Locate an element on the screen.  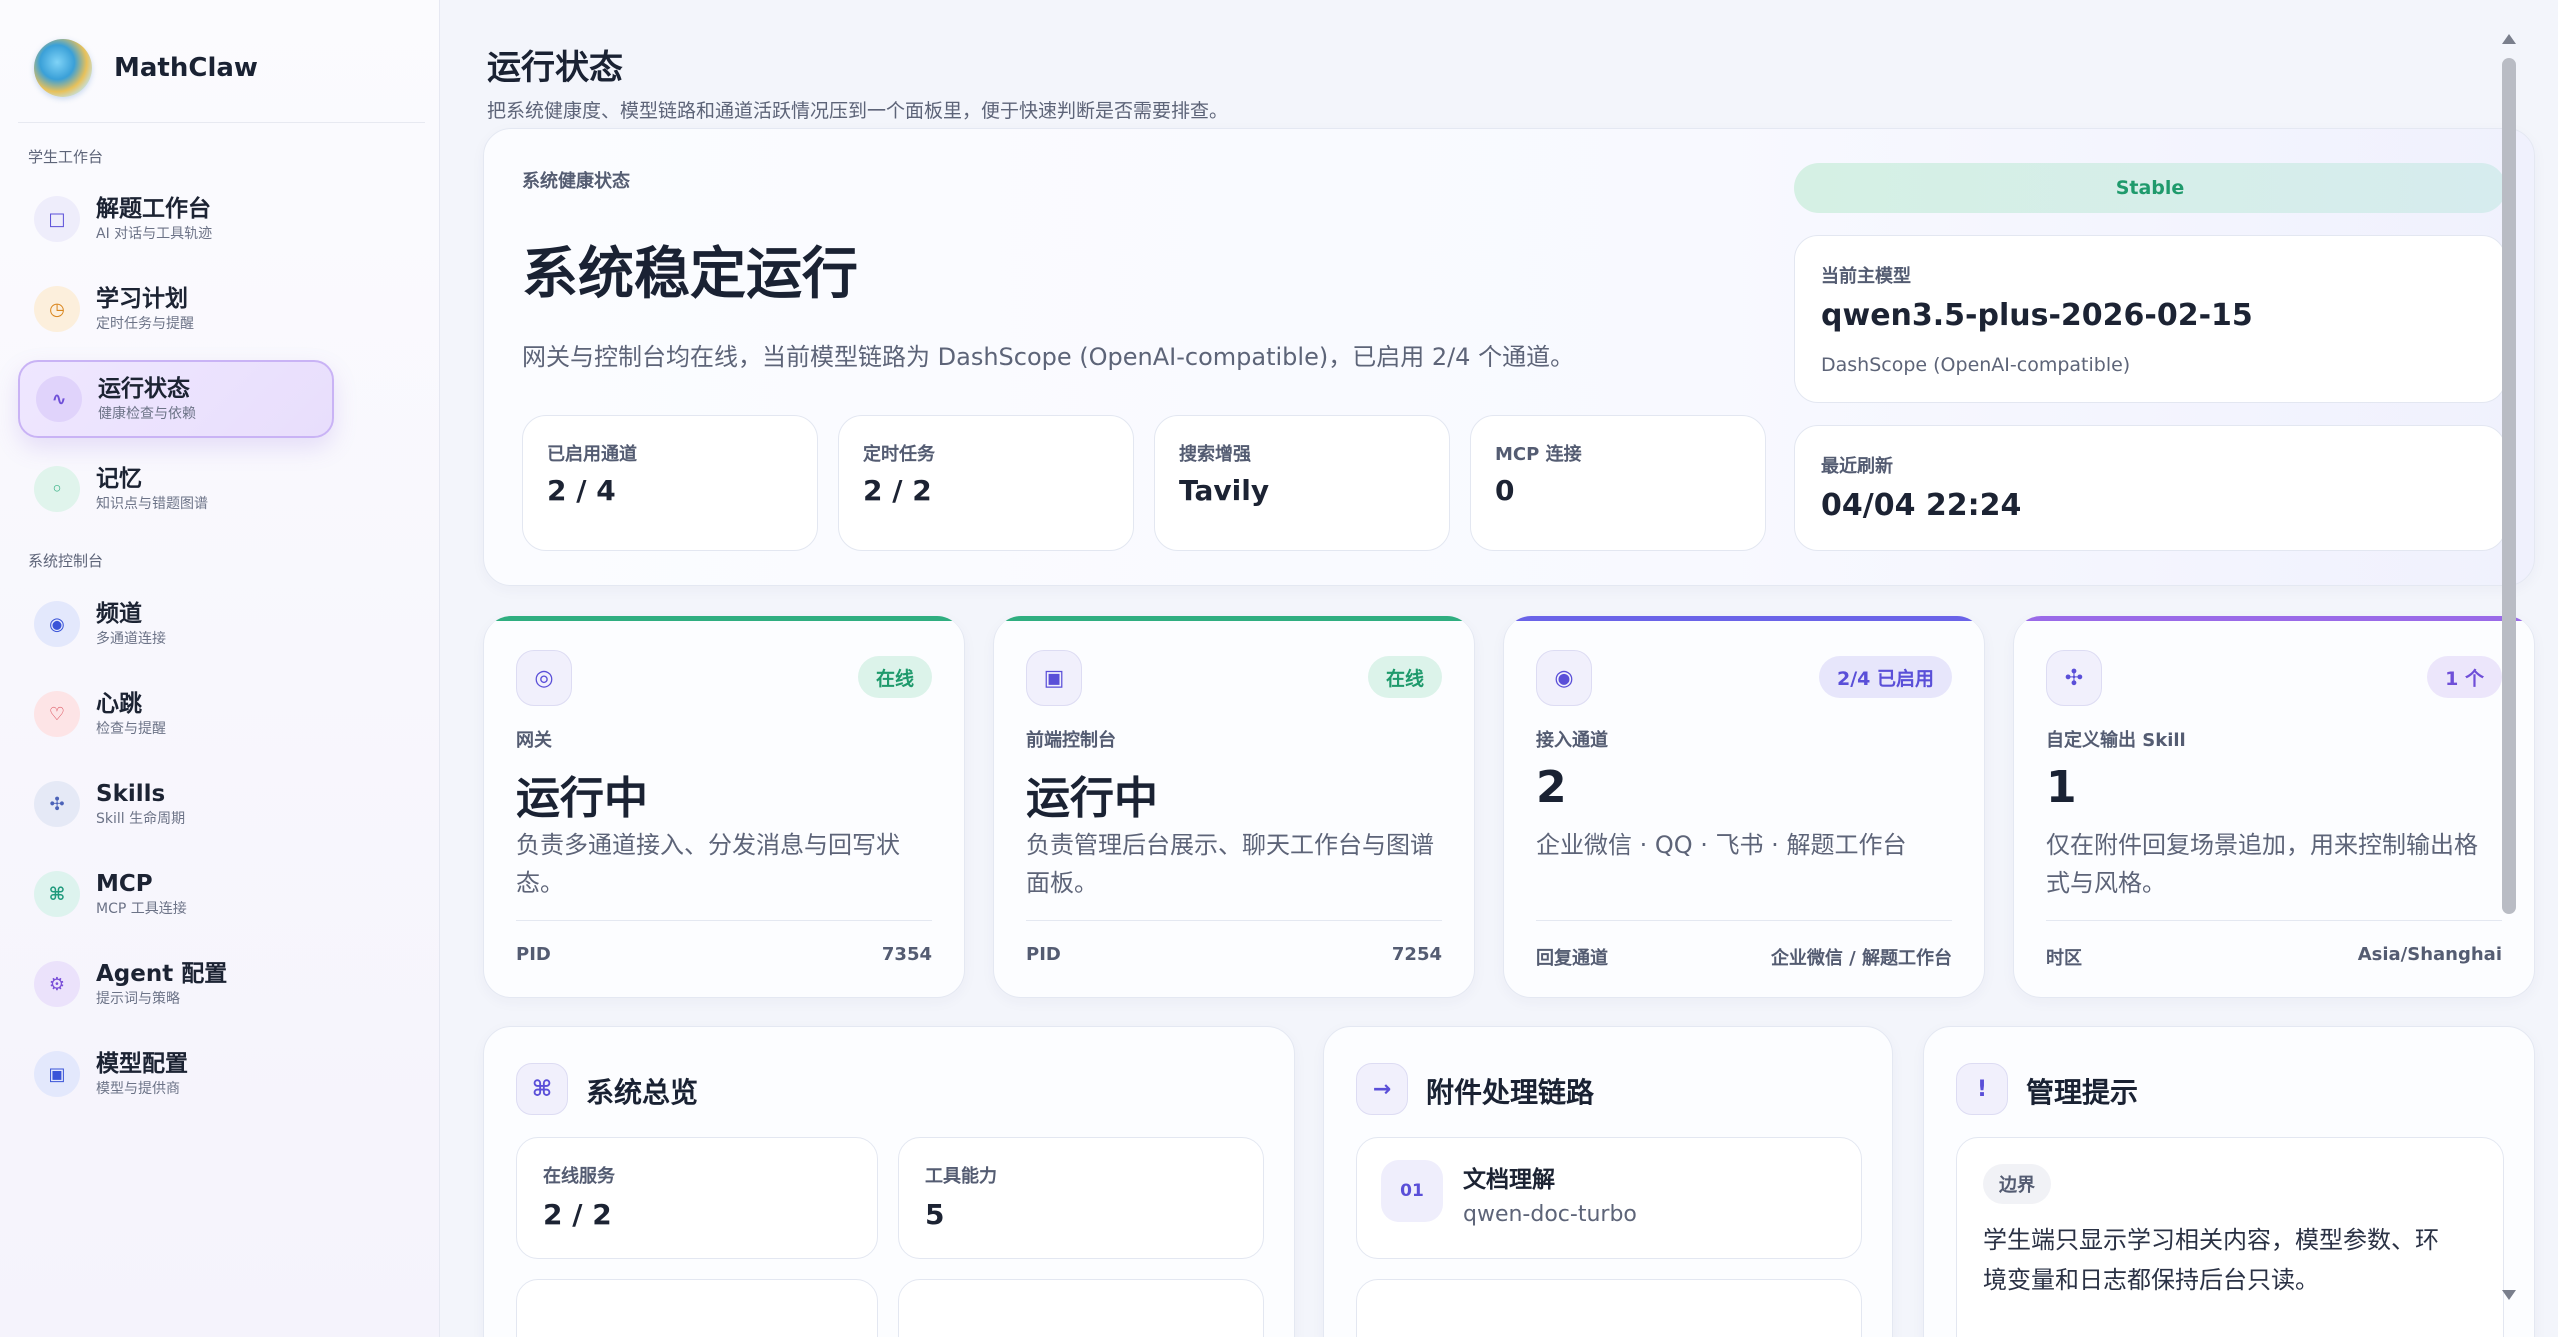
status-badge: 1 个 is located at coordinates (2464, 677).